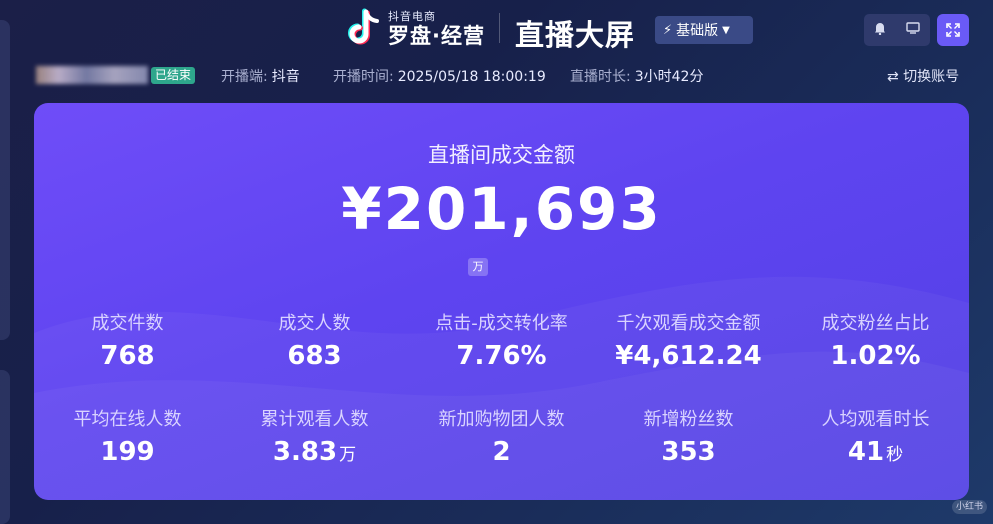 The height and width of the screenshot is (524, 993). I want to click on top-header: 抖音电商 罗盘·经营 直播大屏 ⚡ 基础版 ▼, so click(496, 32).